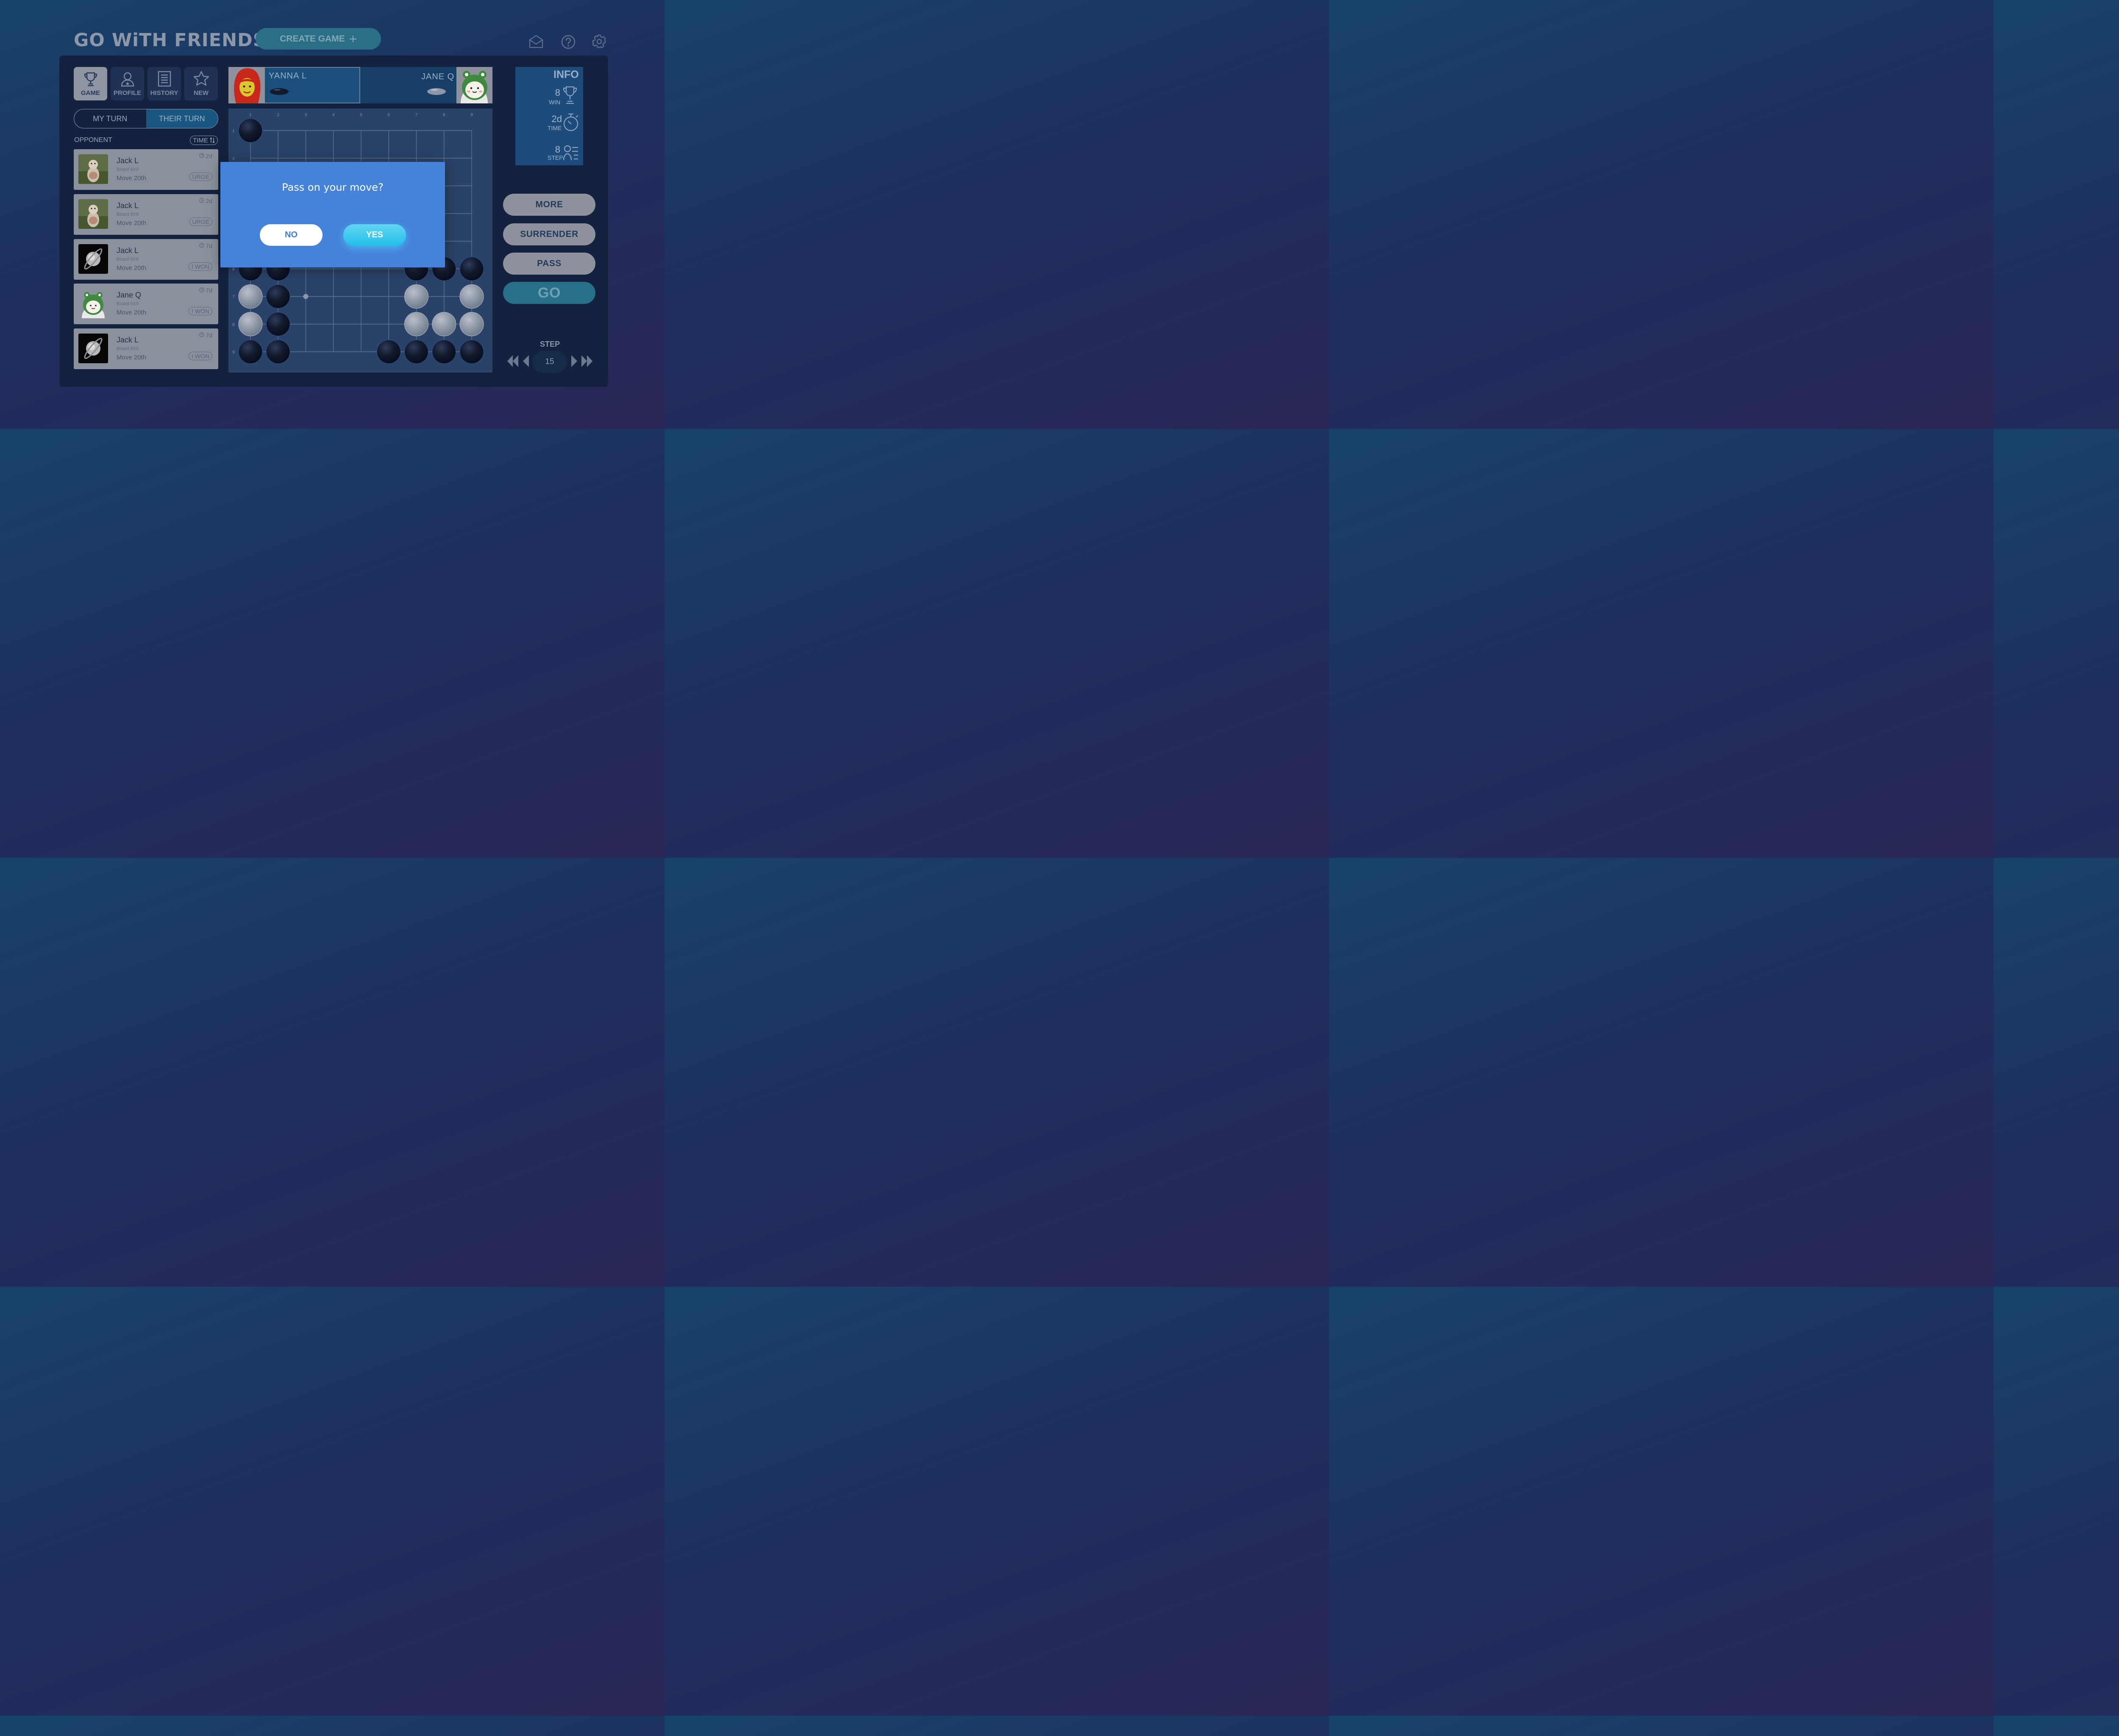 Image resolution: width=2119 pixels, height=1736 pixels. What do you see at coordinates (599, 41) in the screenshot?
I see `settings-icon` at bounding box center [599, 41].